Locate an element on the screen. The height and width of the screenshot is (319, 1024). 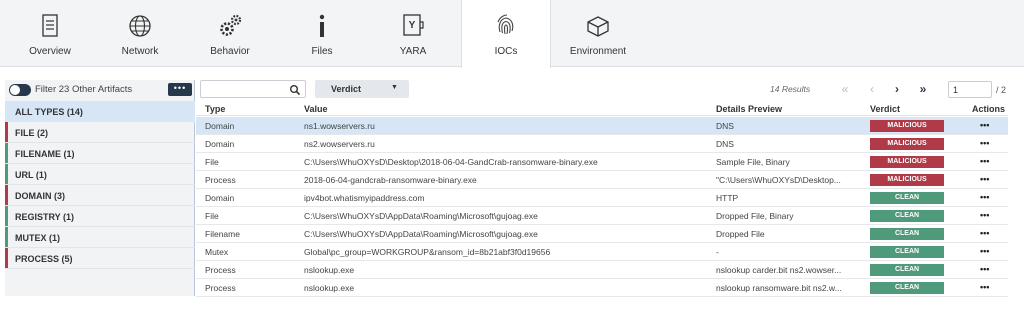
category-label: URL (1) is located at coordinates (31, 175).